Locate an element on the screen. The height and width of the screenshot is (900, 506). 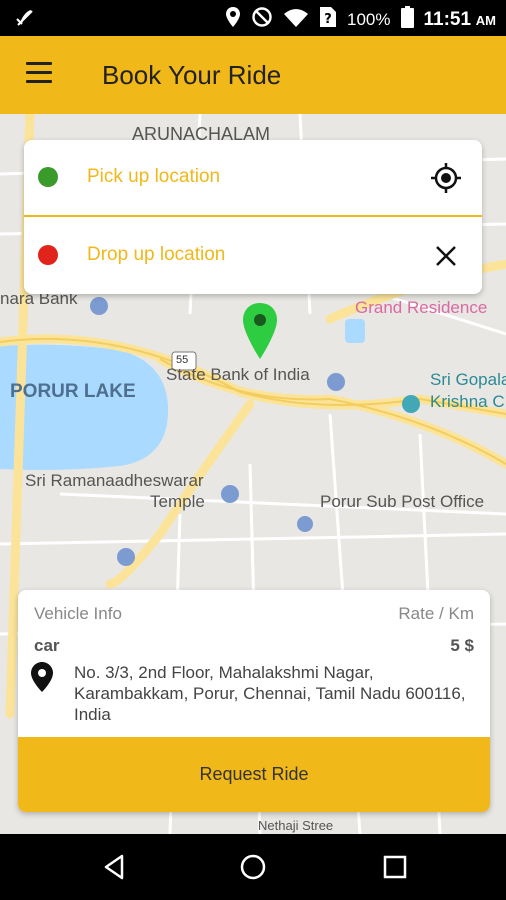
map-label-nethaji: Nethaji Stree is located at coordinates (296, 825).